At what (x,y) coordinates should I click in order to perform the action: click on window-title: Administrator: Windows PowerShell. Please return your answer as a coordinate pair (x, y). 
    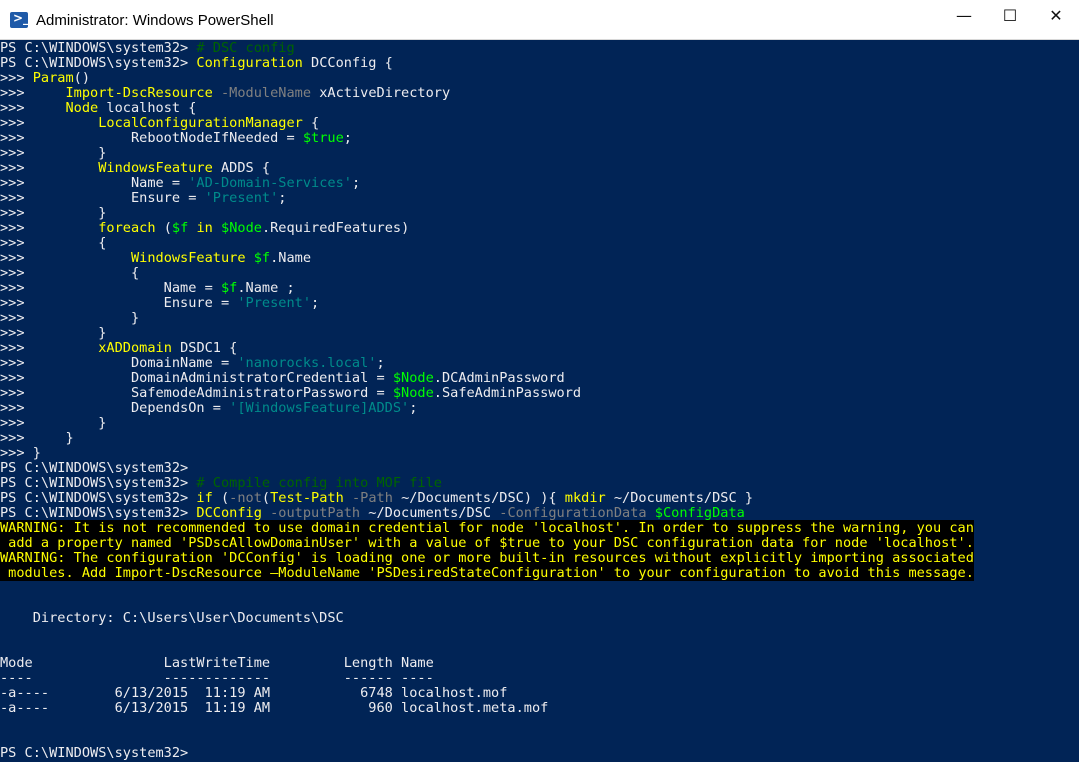
    Looking at the image, I should click on (155, 20).